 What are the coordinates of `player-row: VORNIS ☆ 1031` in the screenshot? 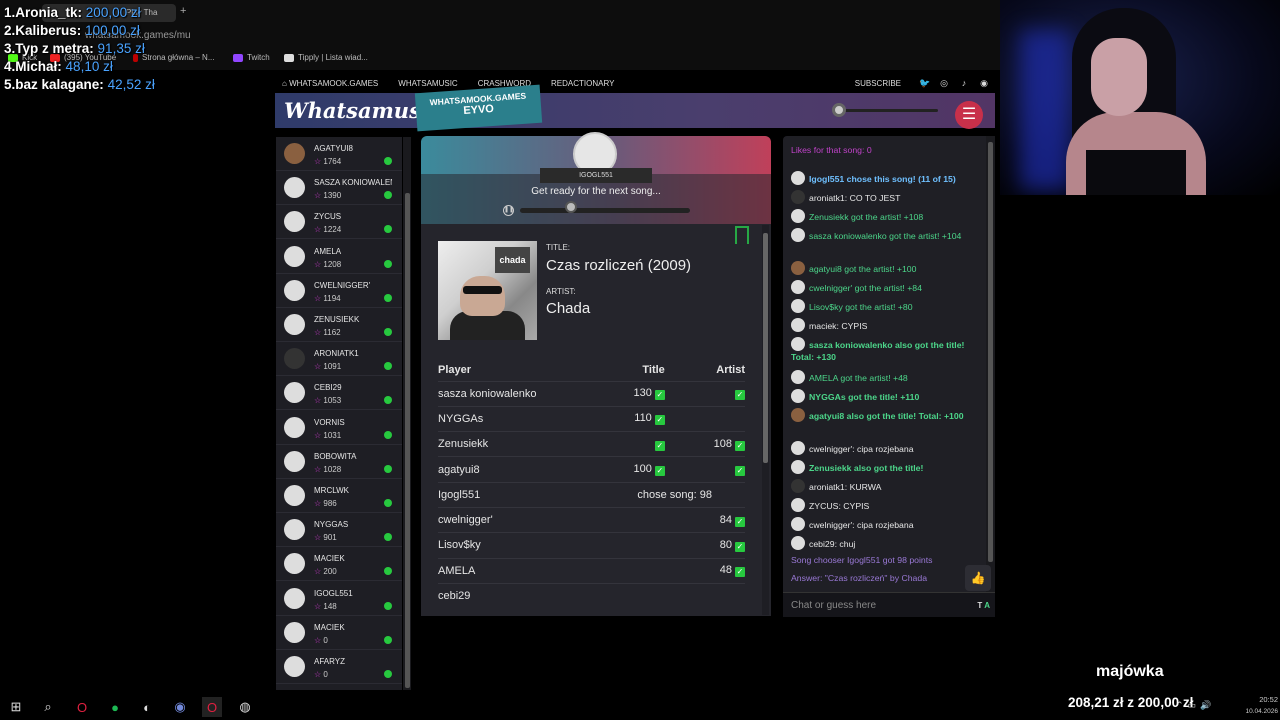 It's located at (339, 428).